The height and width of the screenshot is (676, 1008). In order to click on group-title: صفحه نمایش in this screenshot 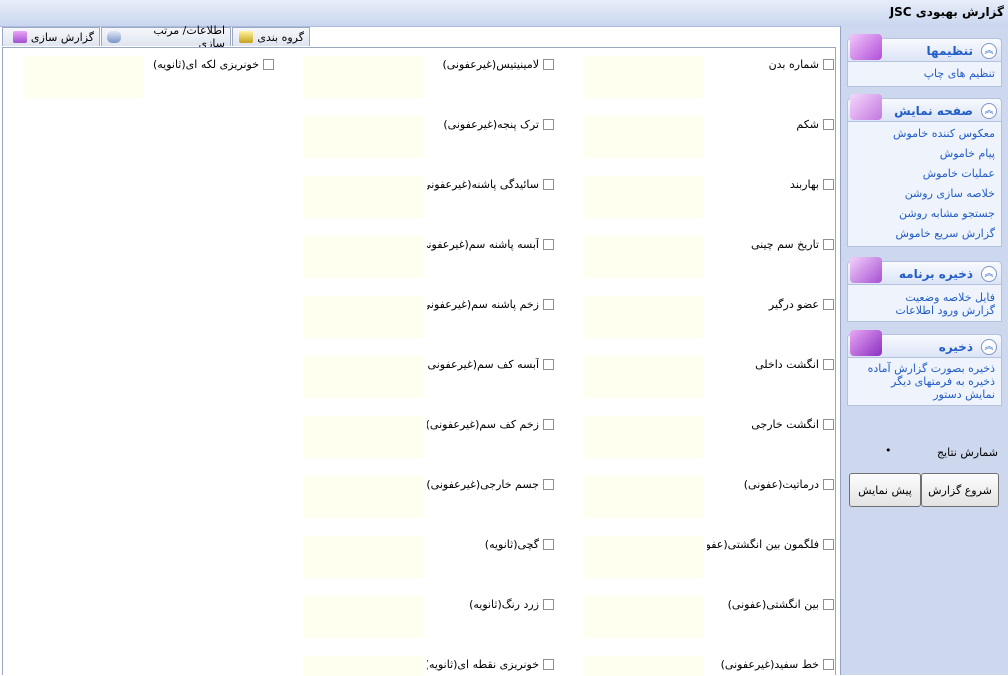, I will do `click(933, 111)`.